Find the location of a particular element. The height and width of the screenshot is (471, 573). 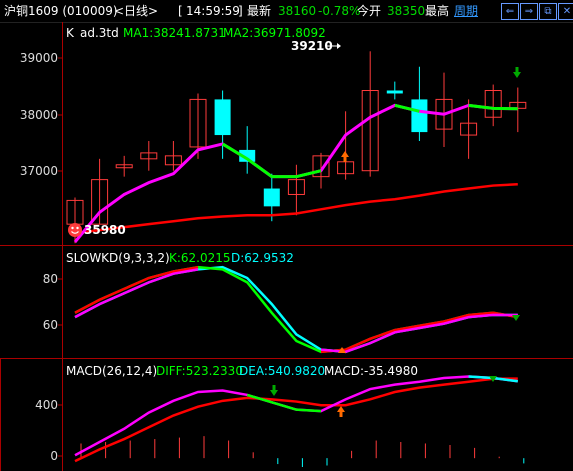

low-annotation: 35980 is located at coordinates (97, 230).